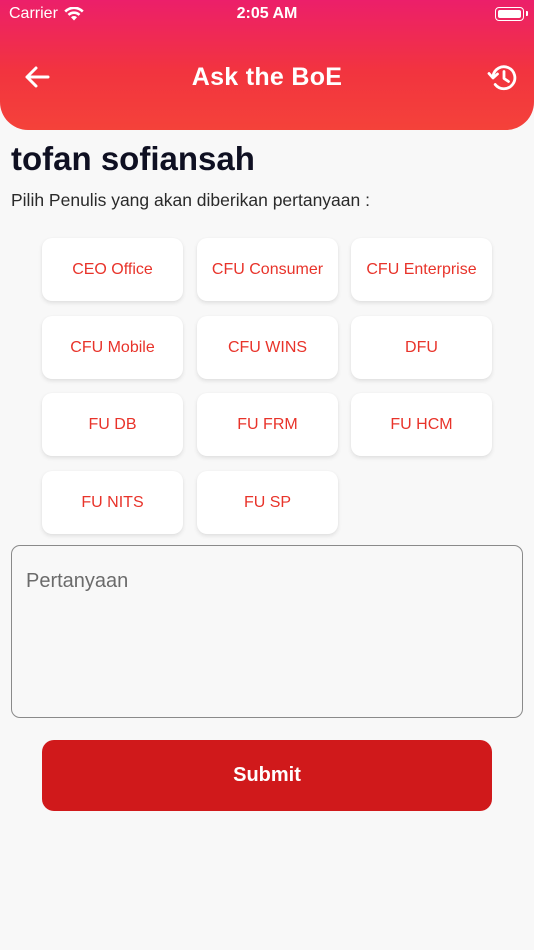  Describe the element at coordinates (503, 78) in the screenshot. I see `history-icon` at that location.